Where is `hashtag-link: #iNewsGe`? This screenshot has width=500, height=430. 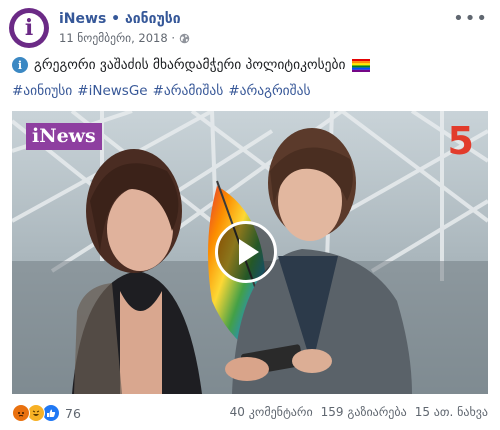
hashtag-link: #iNewsGe is located at coordinates (112, 91).